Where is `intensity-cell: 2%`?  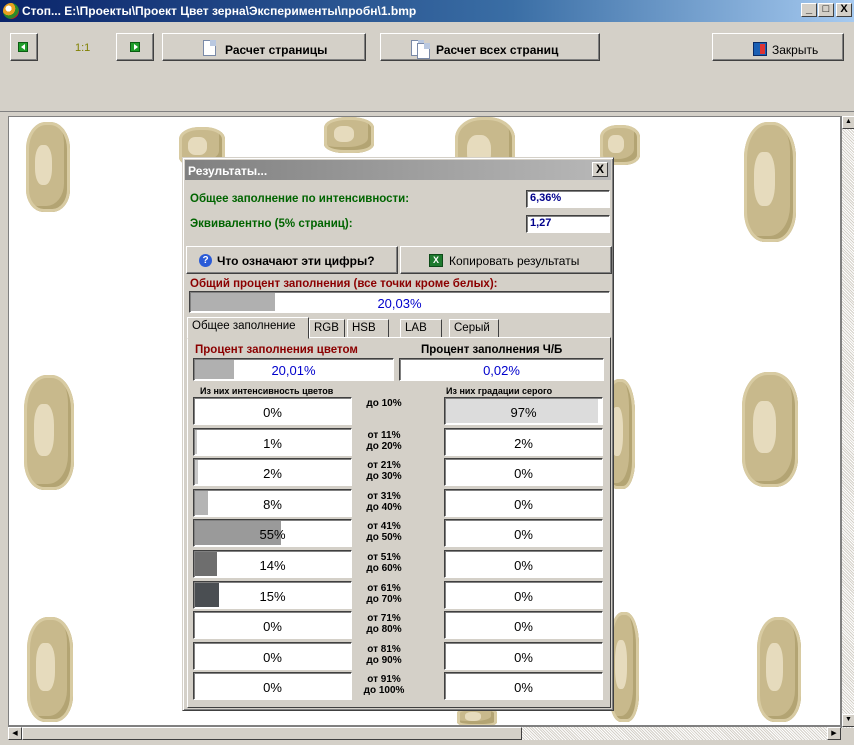
intensity-cell: 2% is located at coordinates (272, 472).